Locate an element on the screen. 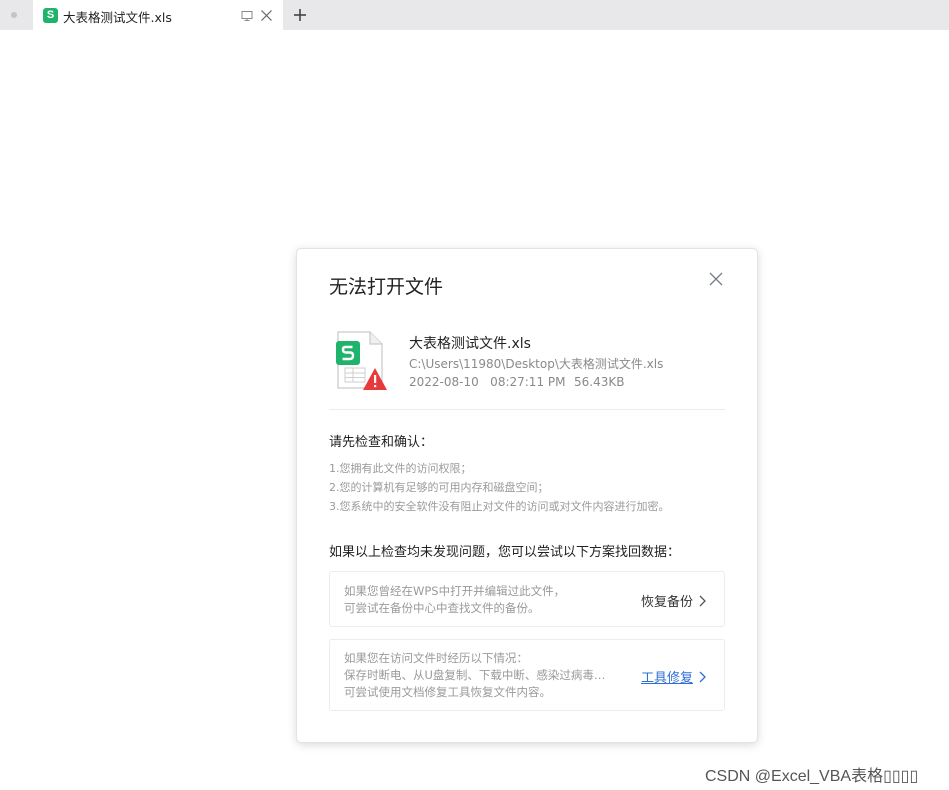 The height and width of the screenshot is (790, 949). restore-backup-label: 恢复备份 is located at coordinates (666, 602).